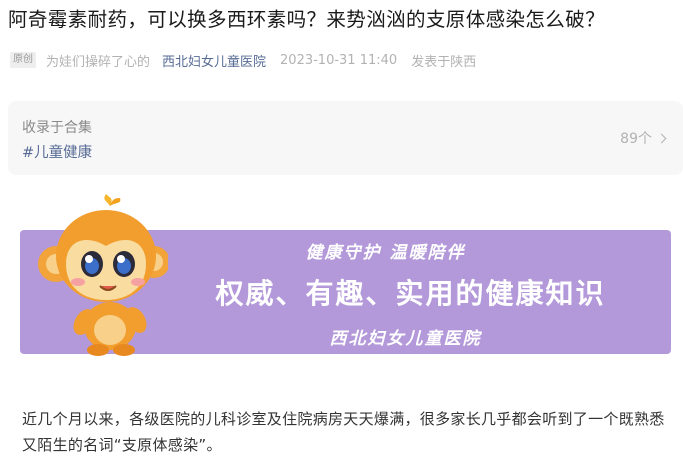 Image resolution: width=683 pixels, height=465 pixels. I want to click on author-name: 为娃们操碎了心的, so click(98, 62).